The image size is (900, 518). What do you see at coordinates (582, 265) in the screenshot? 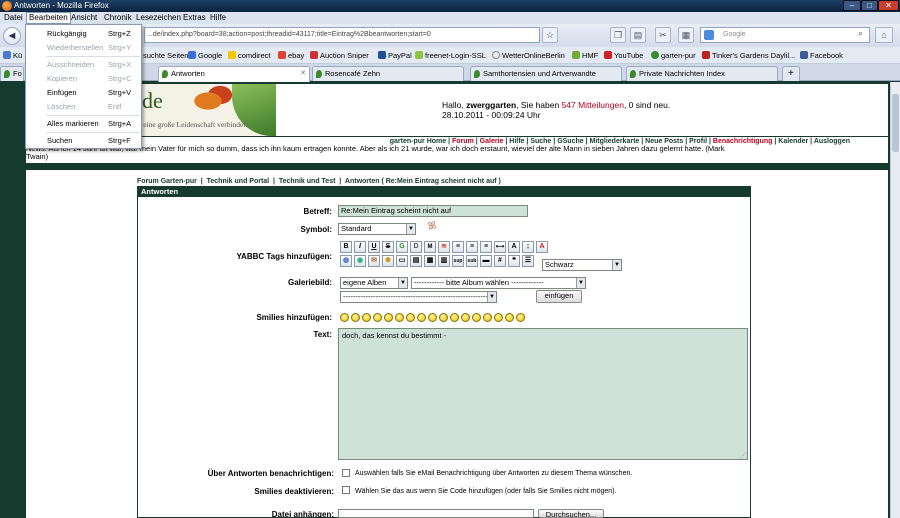
I see `color-select: Schwarz ▼` at bounding box center [582, 265].